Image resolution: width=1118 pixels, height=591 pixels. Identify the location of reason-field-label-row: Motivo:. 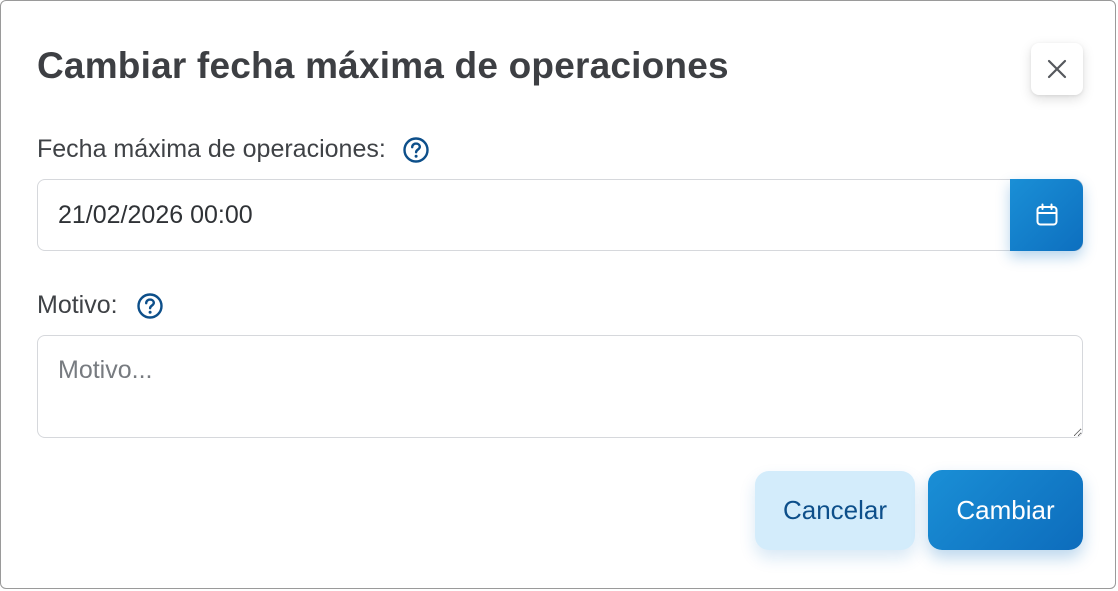
(100, 305).